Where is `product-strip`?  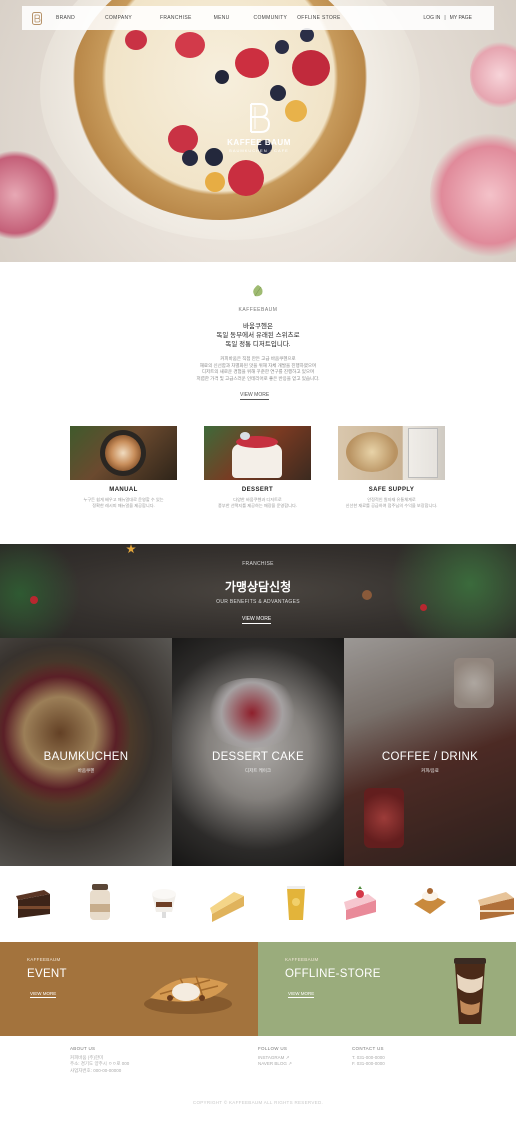 product-strip is located at coordinates (258, 904).